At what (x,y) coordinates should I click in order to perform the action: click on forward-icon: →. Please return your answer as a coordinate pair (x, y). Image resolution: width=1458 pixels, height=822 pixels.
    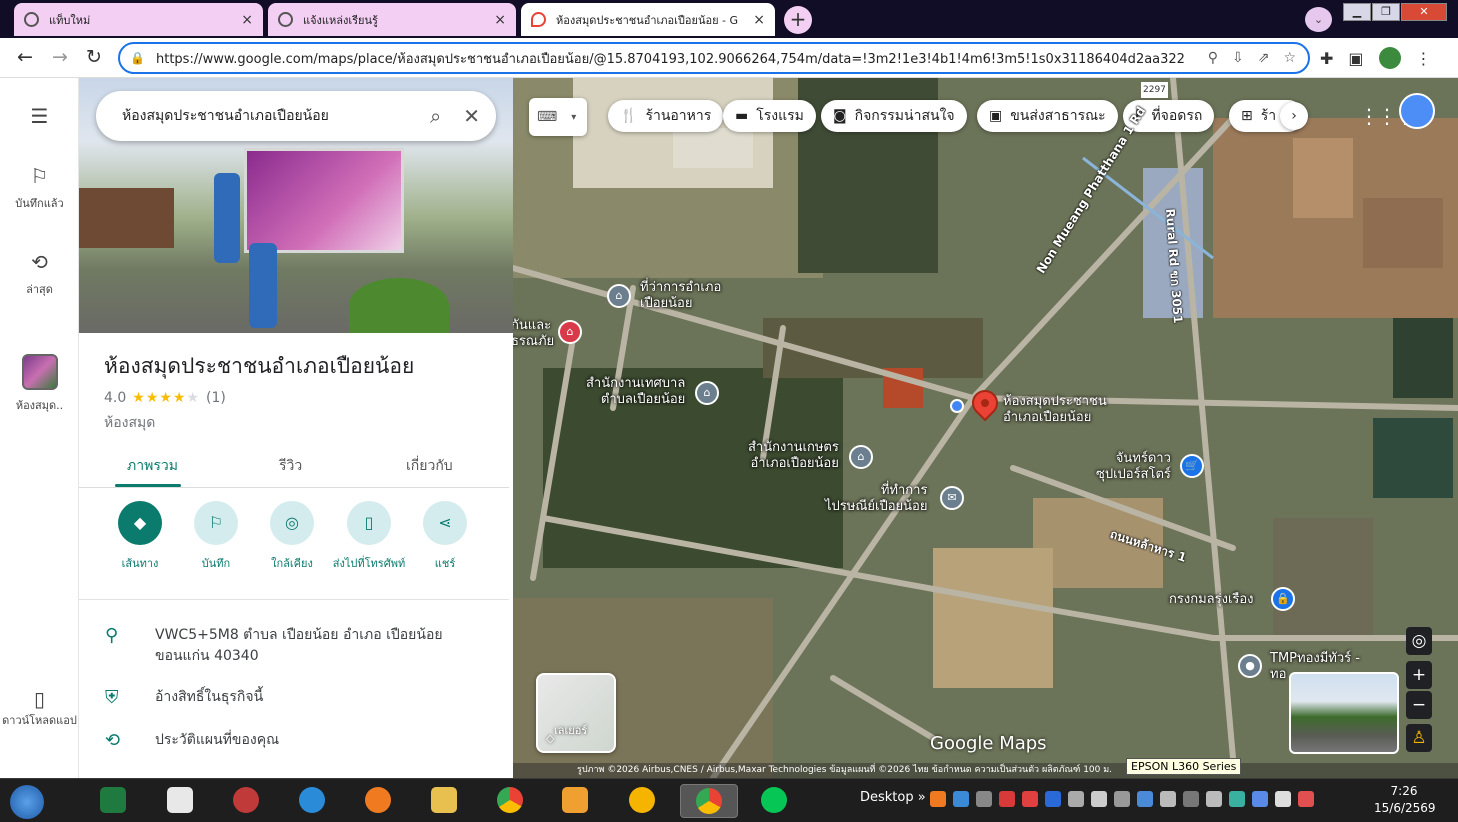
    Looking at the image, I should click on (60, 57).